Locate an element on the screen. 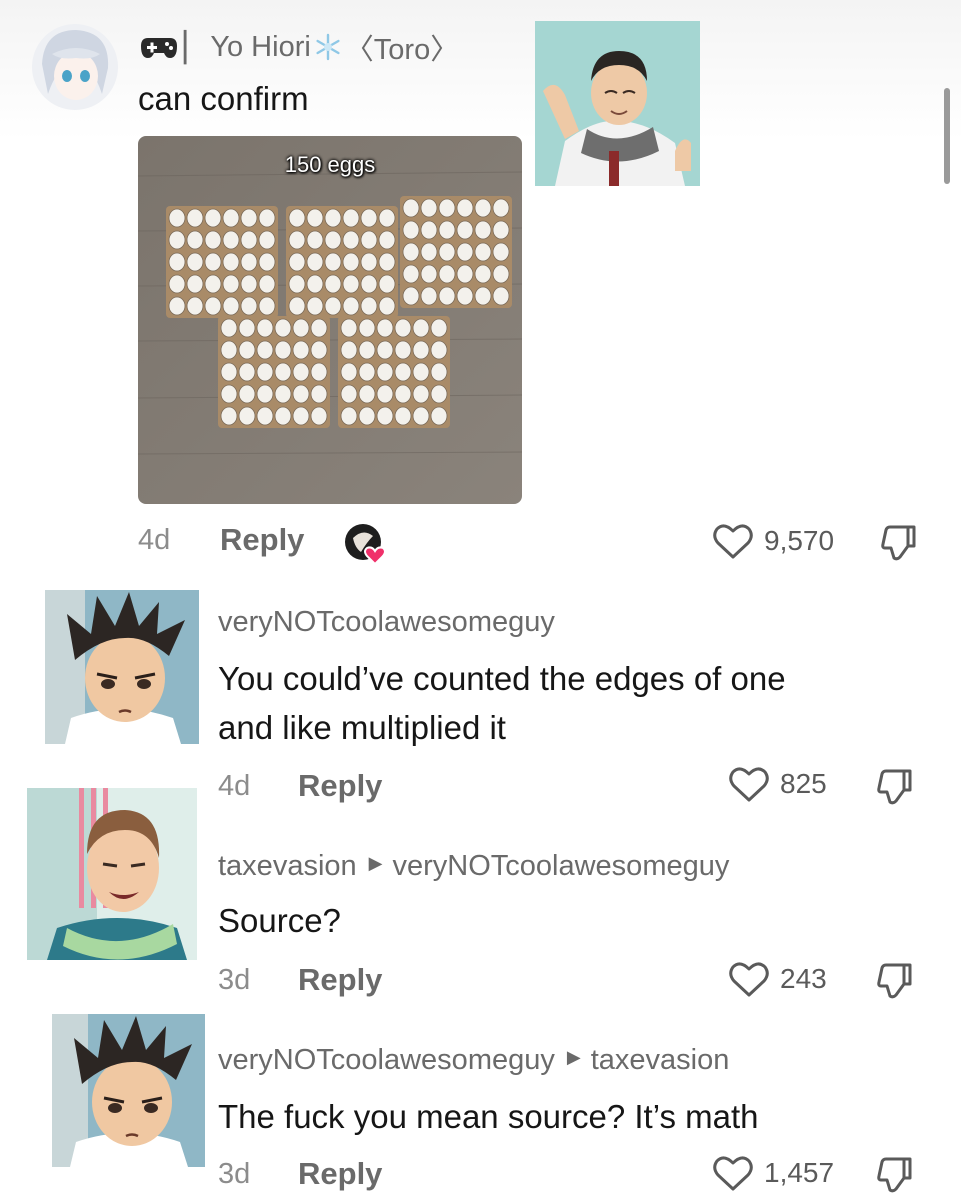 The width and height of the screenshot is (961, 1200). image-caption: 150 eggs is located at coordinates (330, 164).